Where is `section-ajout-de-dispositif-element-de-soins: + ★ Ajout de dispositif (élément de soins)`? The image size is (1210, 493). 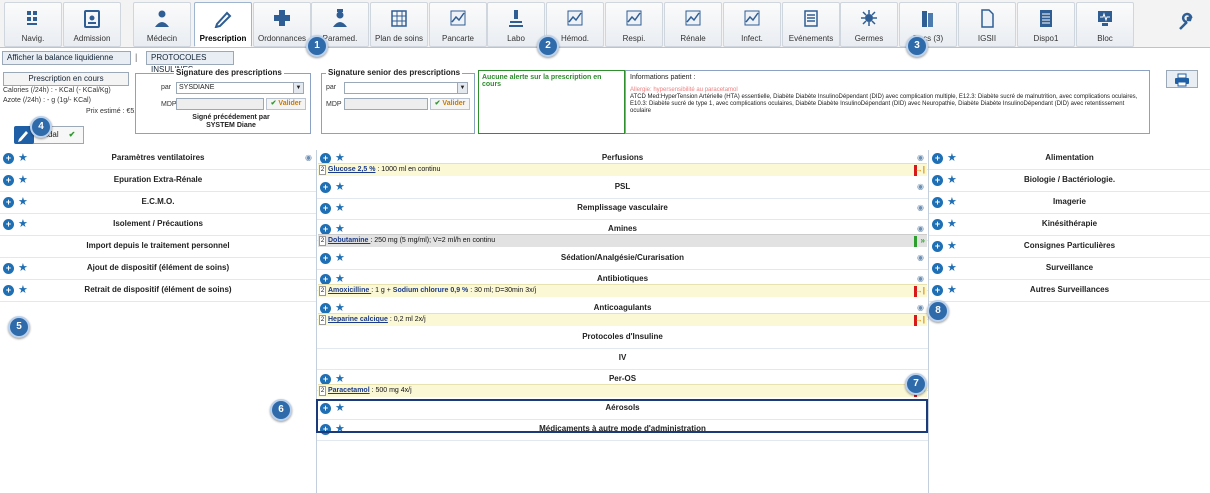
section-ajout-de-dispositif-element-de-soins: + ★ Ajout de dispositif (élément de soins) is located at coordinates (158, 270).